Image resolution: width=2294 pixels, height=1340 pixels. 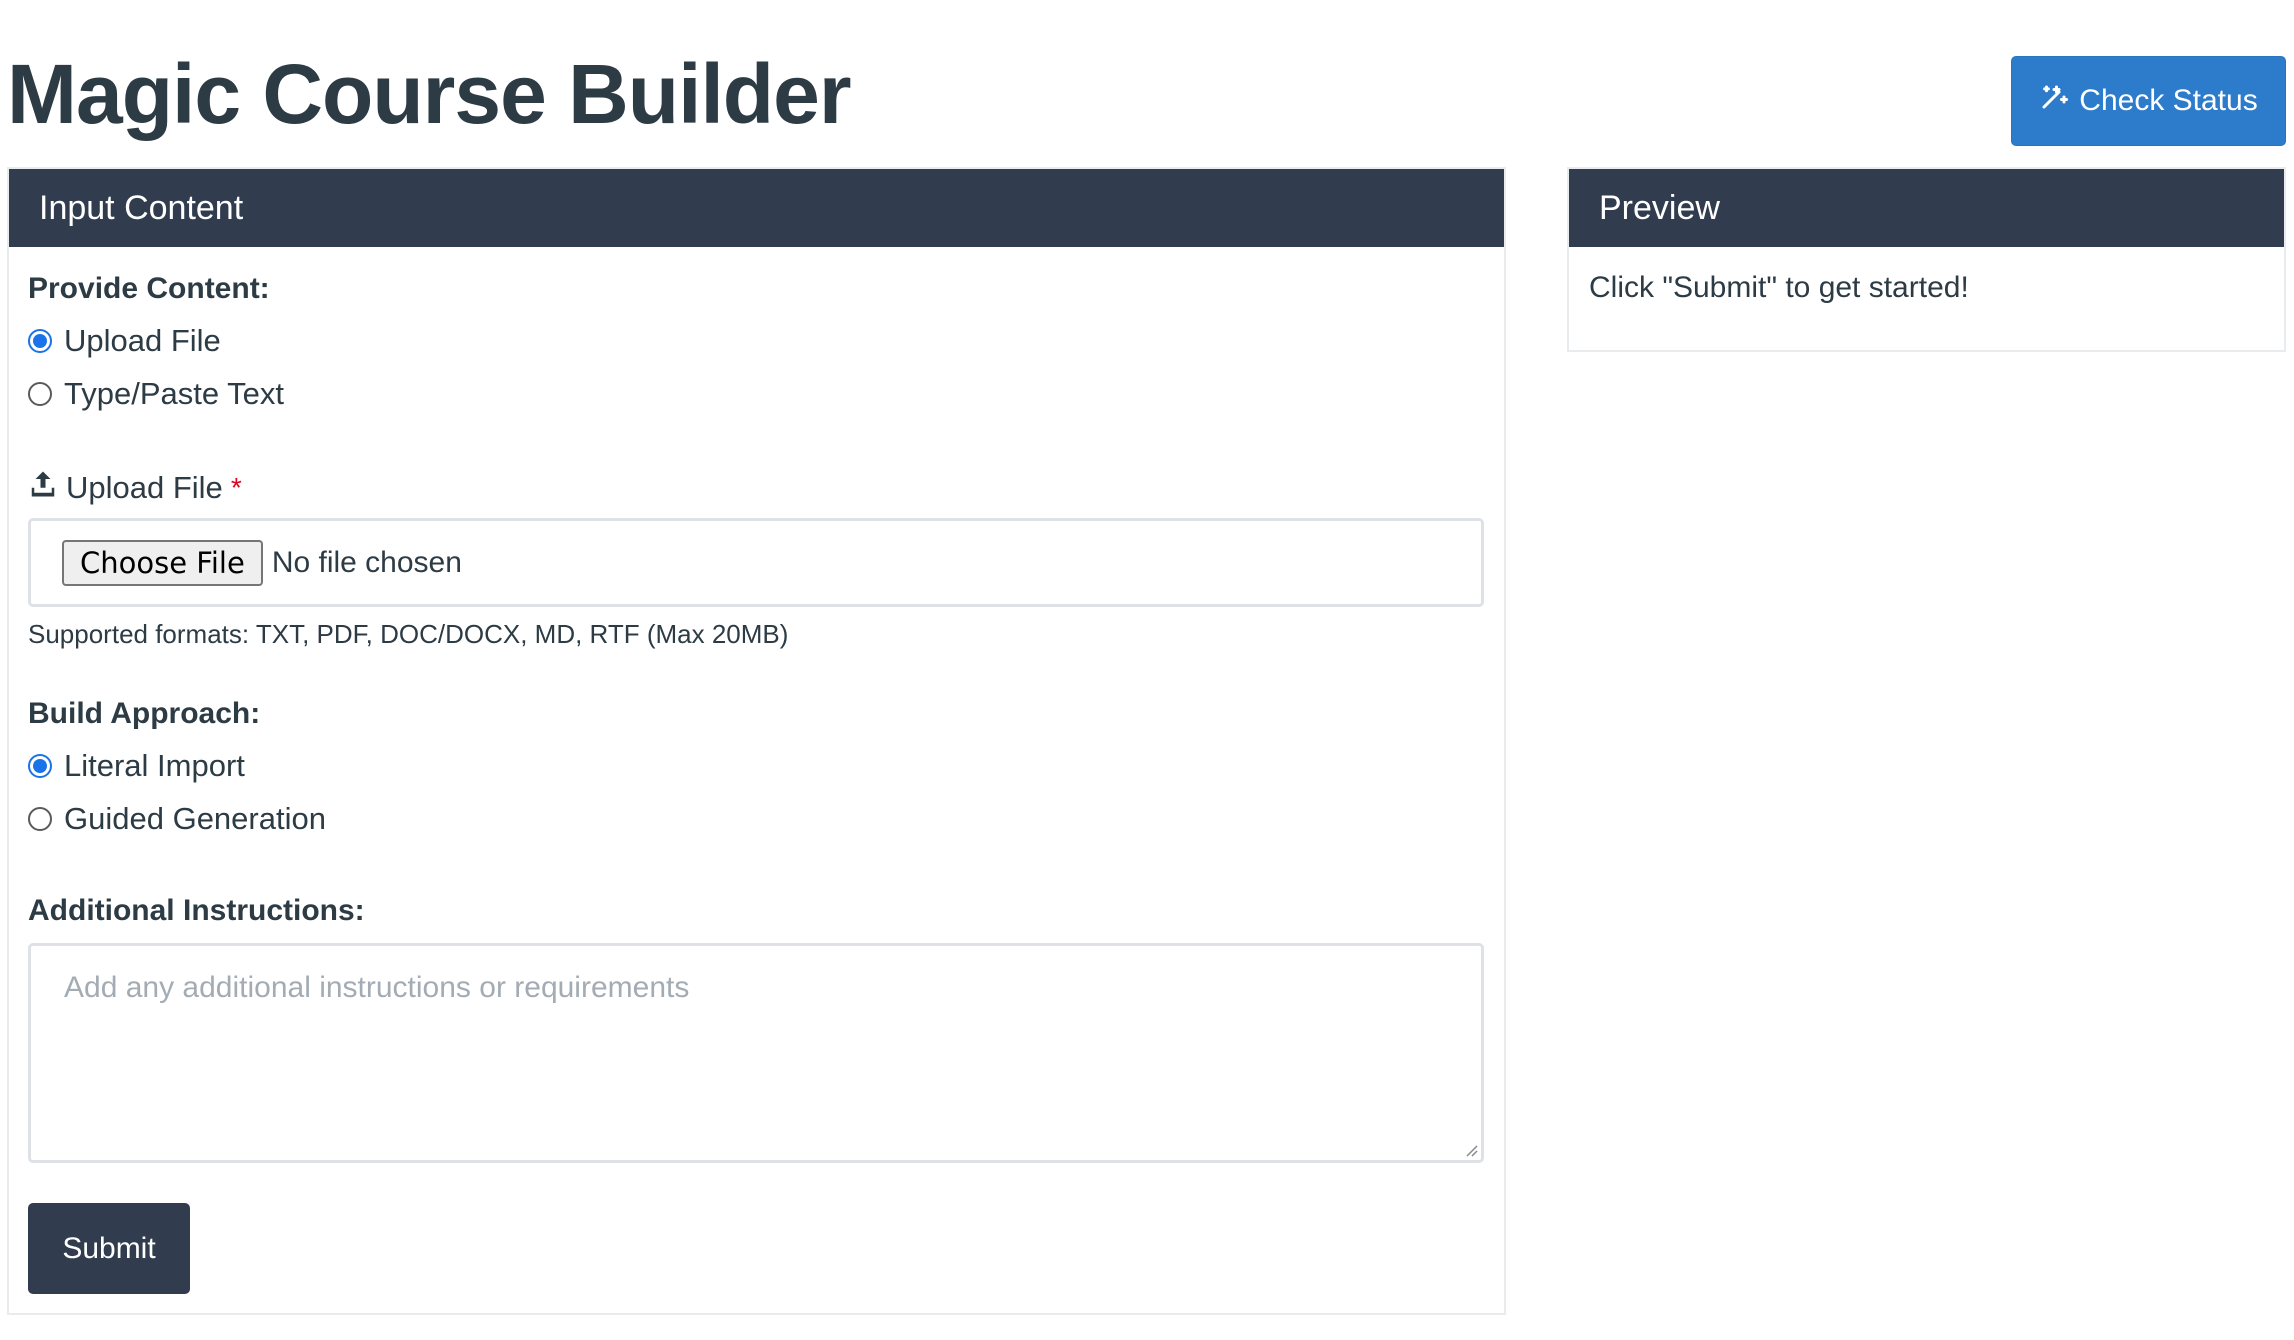 I want to click on provide-content-label: Provide Content:, so click(x=149, y=288).